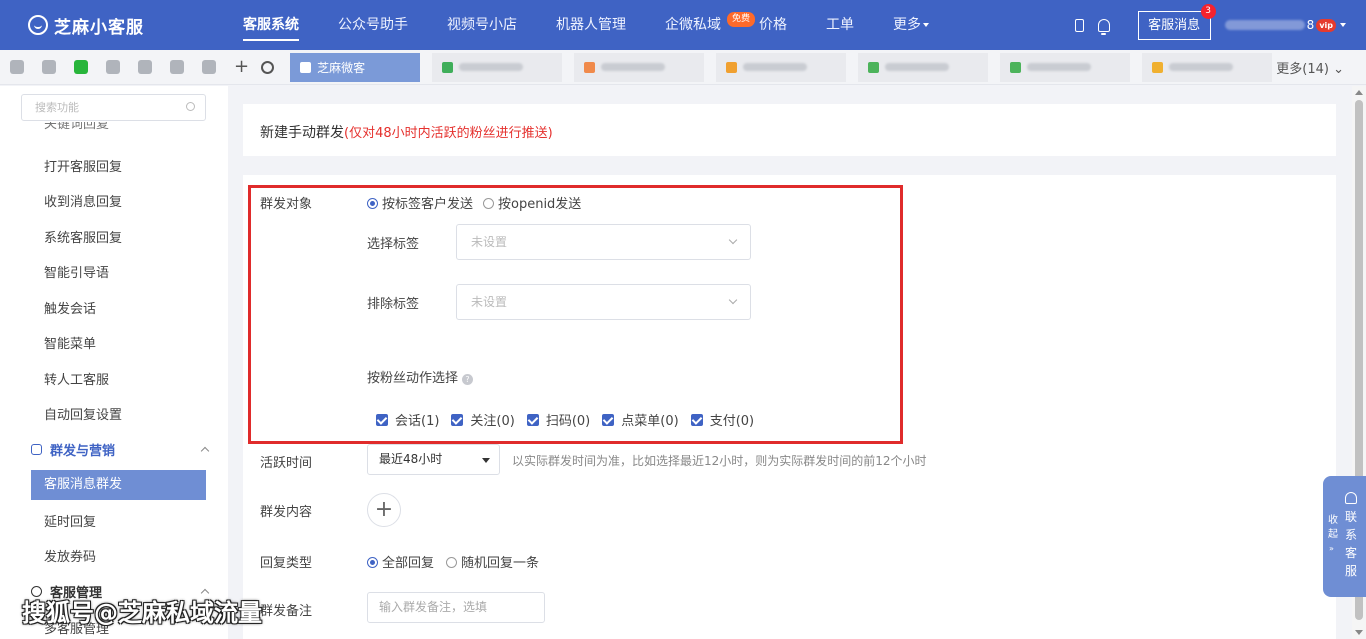  I want to click on add-content-button: +, so click(384, 510).